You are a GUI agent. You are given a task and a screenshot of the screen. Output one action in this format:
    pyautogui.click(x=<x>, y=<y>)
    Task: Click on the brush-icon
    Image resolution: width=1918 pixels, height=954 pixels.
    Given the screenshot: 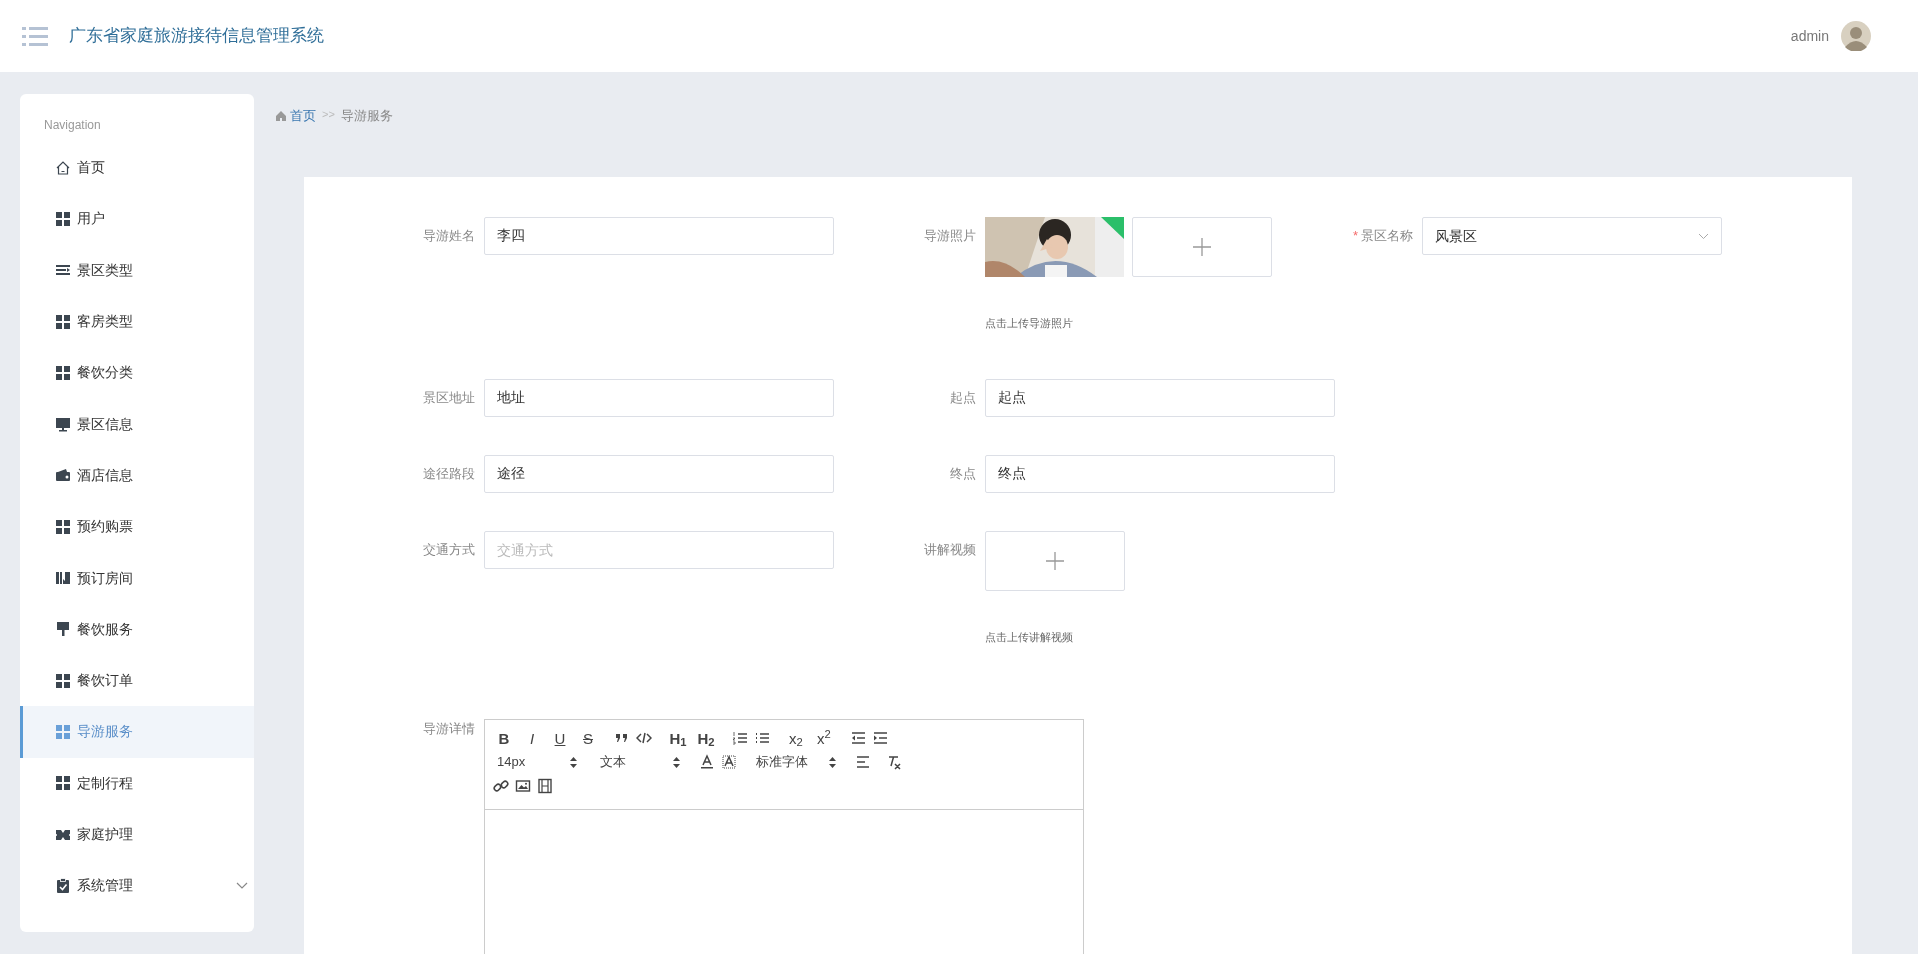 What is the action you would take?
    pyautogui.click(x=63, y=629)
    